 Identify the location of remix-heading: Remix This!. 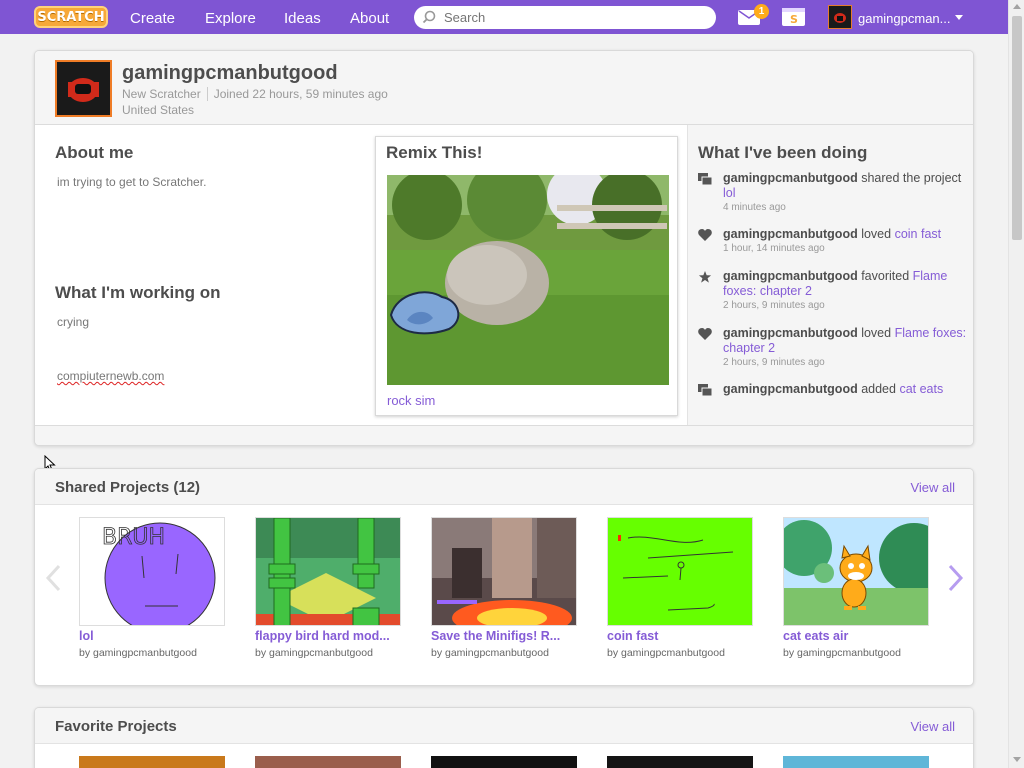
(434, 152).